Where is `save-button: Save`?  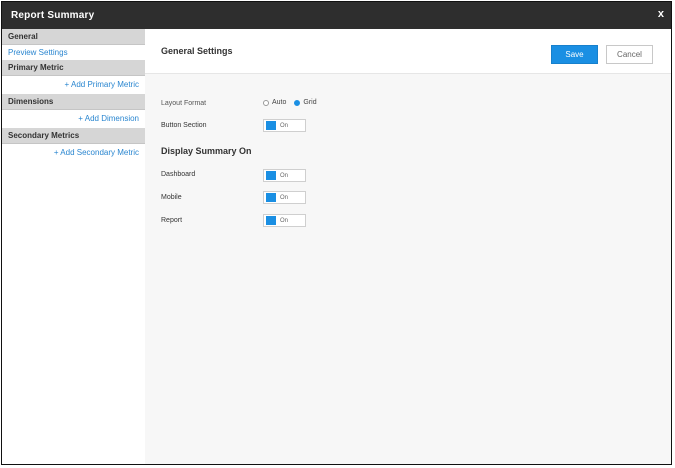 save-button: Save is located at coordinates (574, 54).